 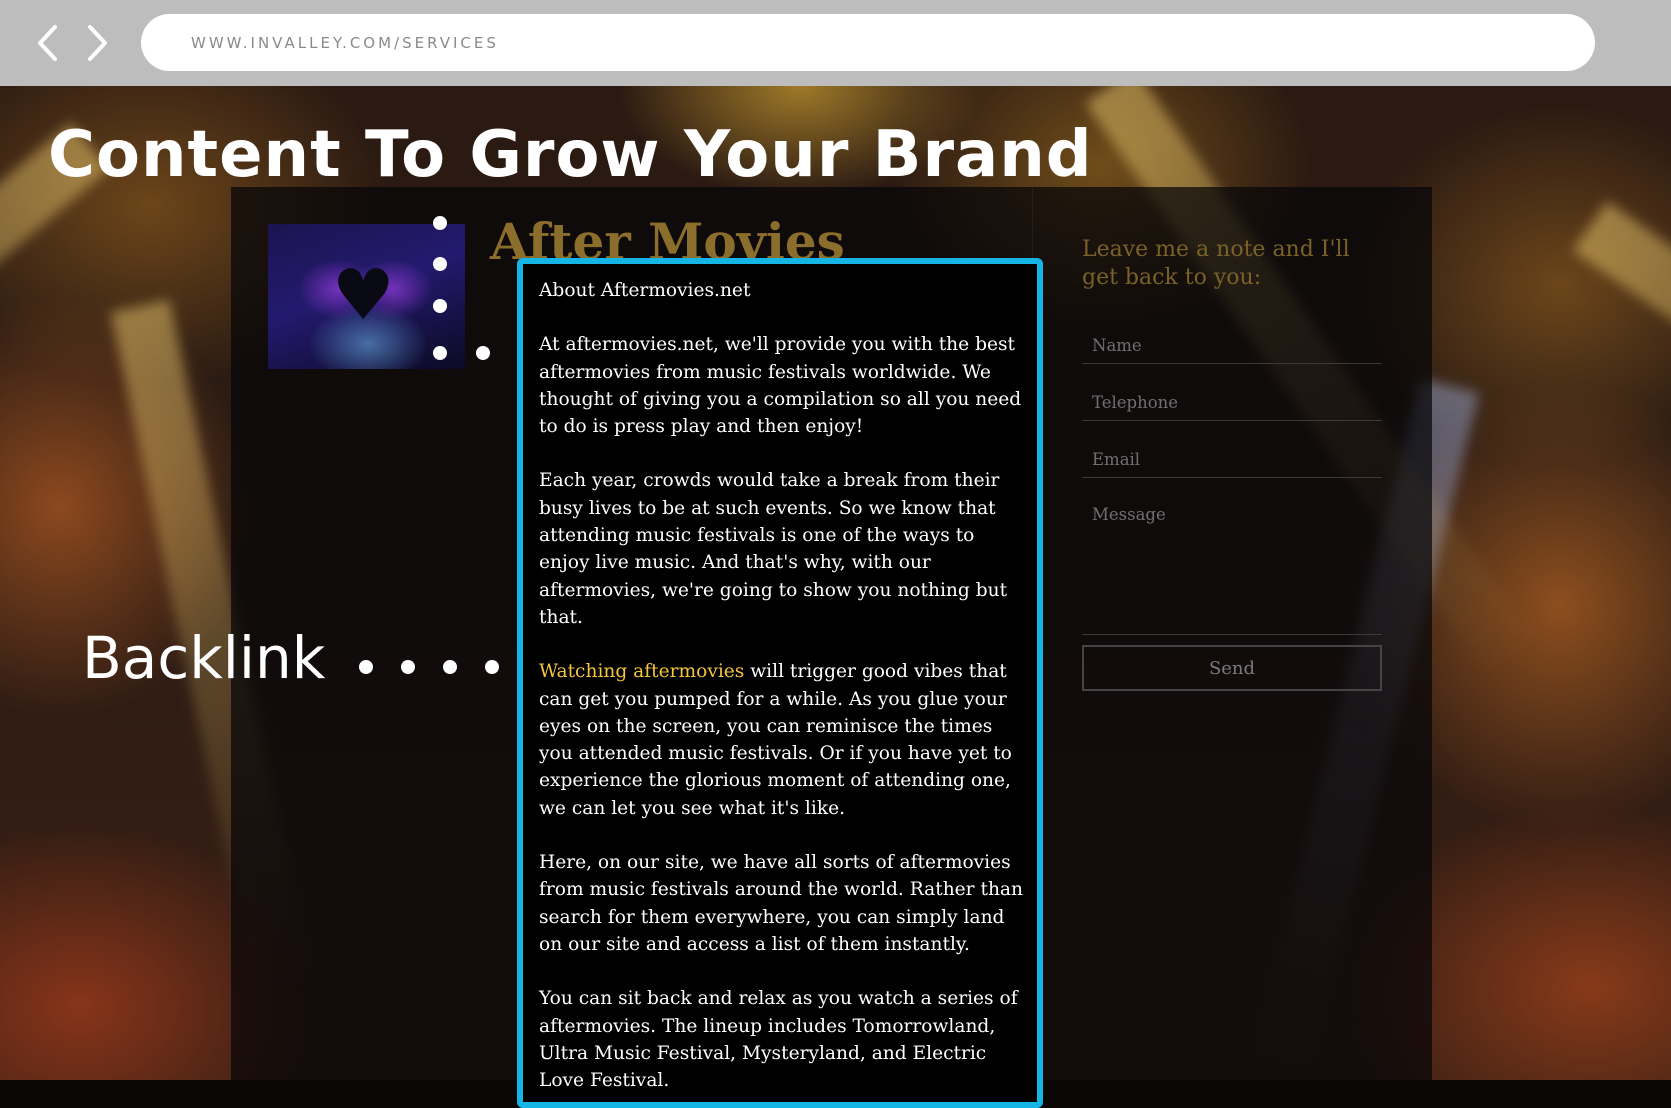 What do you see at coordinates (1116, 459) in the screenshot?
I see `email-placeholder: Email` at bounding box center [1116, 459].